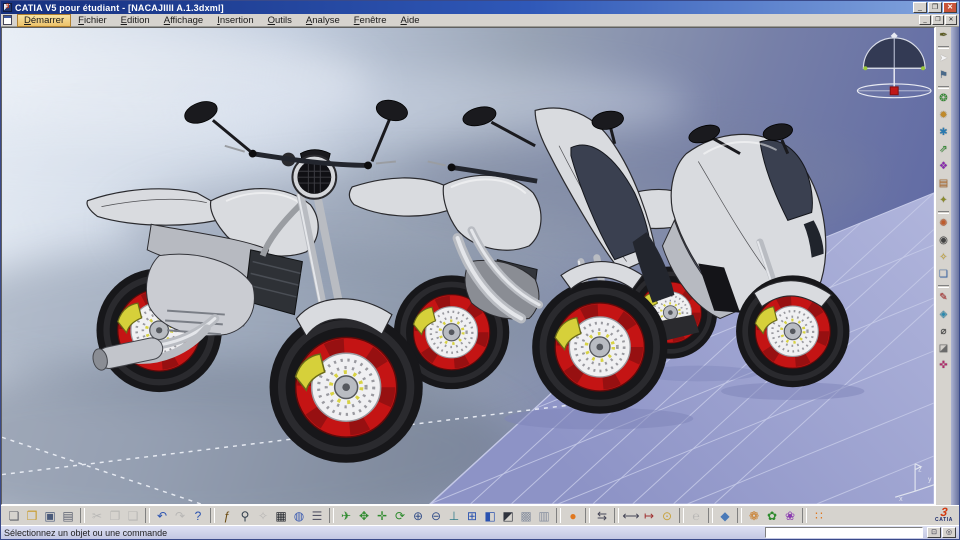 The height and width of the screenshot is (540, 960). Describe the element at coordinates (944, 201) in the screenshot. I see `photo-icon: ✦` at that location.